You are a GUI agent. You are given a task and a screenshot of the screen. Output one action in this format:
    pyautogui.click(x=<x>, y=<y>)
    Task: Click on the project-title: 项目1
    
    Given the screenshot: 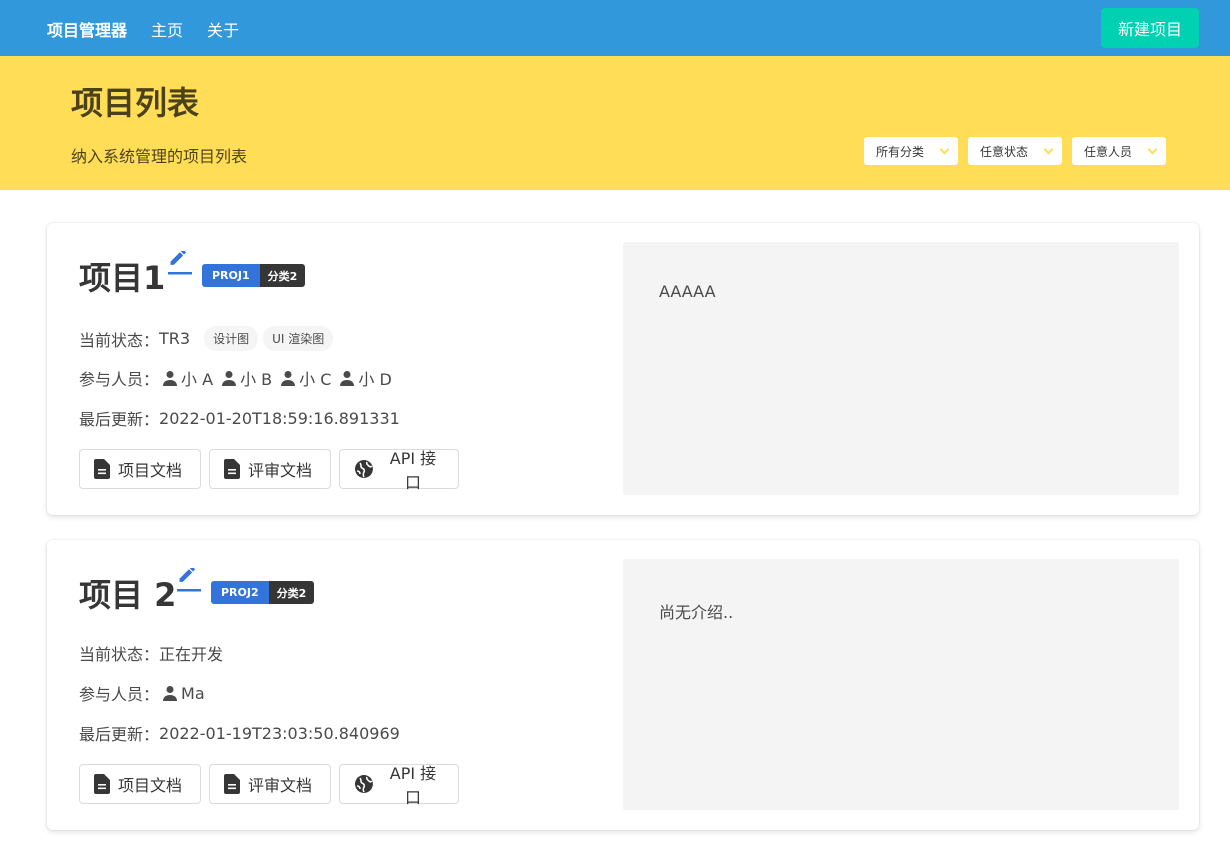 What is the action you would take?
    pyautogui.click(x=122, y=278)
    